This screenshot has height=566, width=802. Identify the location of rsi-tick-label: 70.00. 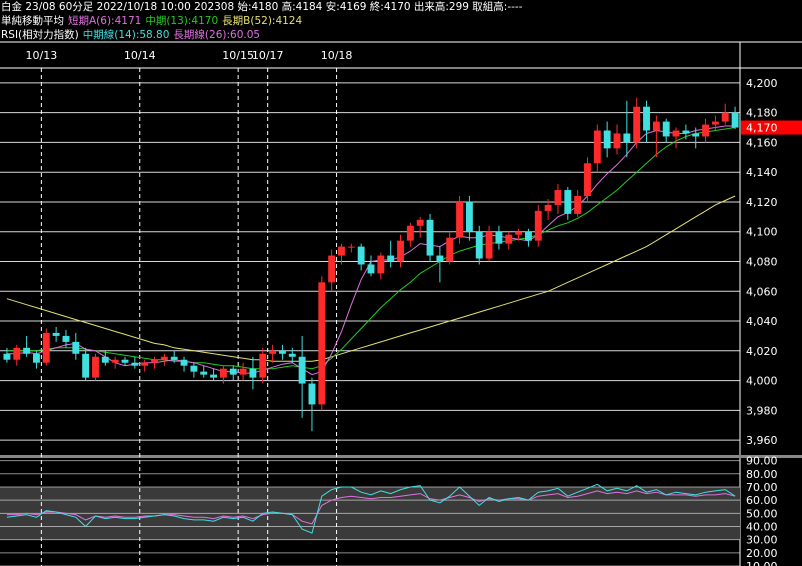
(762, 487).